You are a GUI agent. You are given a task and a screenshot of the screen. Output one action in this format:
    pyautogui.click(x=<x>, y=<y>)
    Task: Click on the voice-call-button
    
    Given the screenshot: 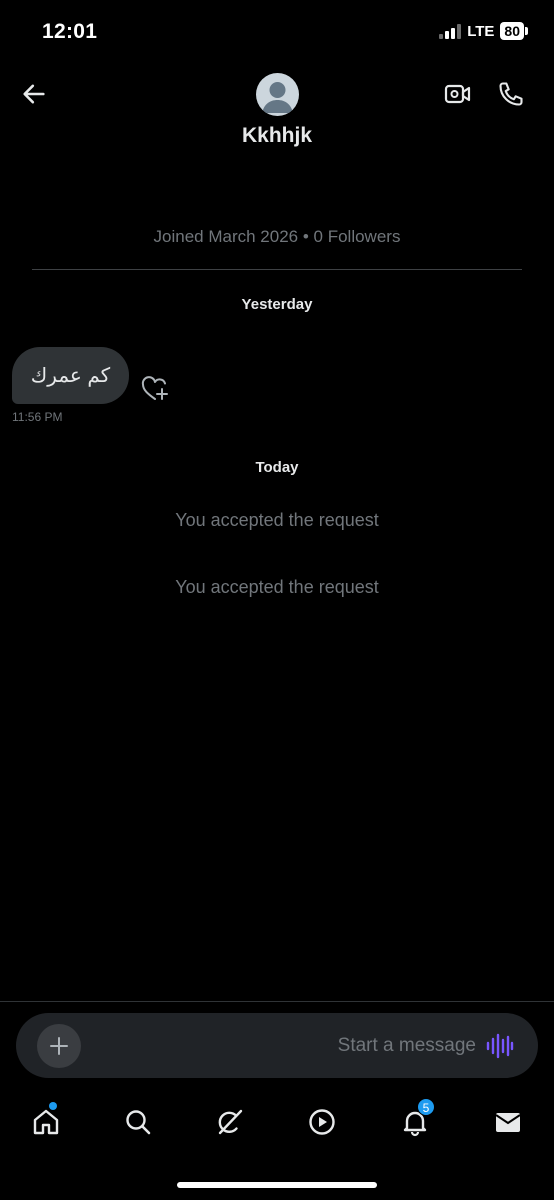 What is the action you would take?
    pyautogui.click(x=511, y=94)
    